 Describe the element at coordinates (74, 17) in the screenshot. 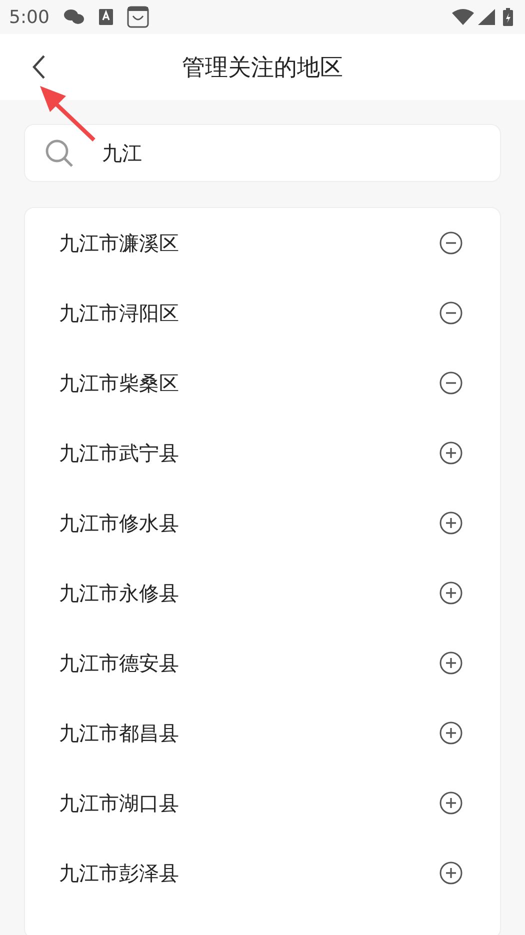

I see `chat-app-icon` at that location.